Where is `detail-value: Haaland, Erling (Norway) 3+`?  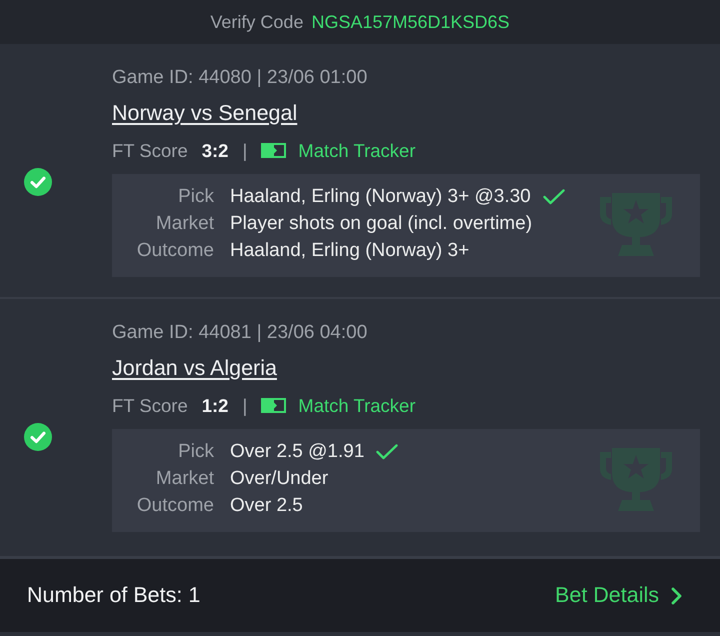
detail-value: Haaland, Erling (Norway) 3+ is located at coordinates (350, 251).